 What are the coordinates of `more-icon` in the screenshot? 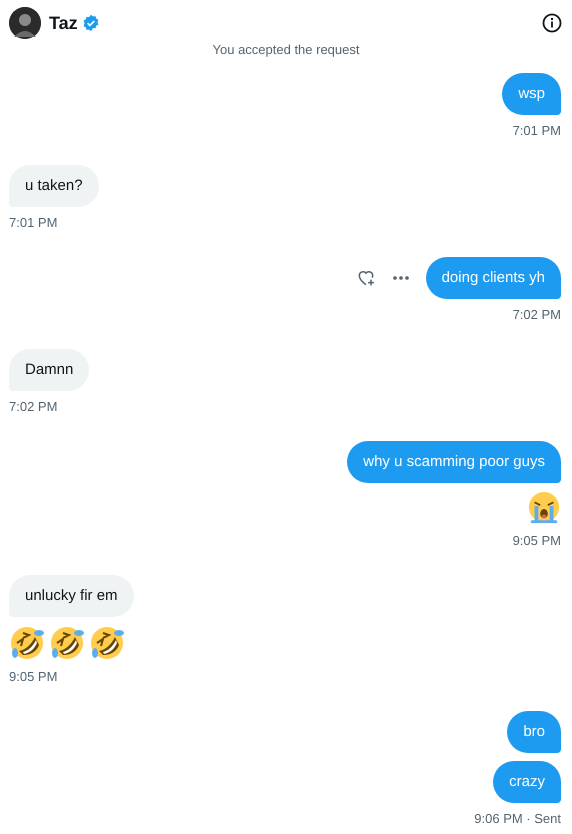 It's located at (401, 278).